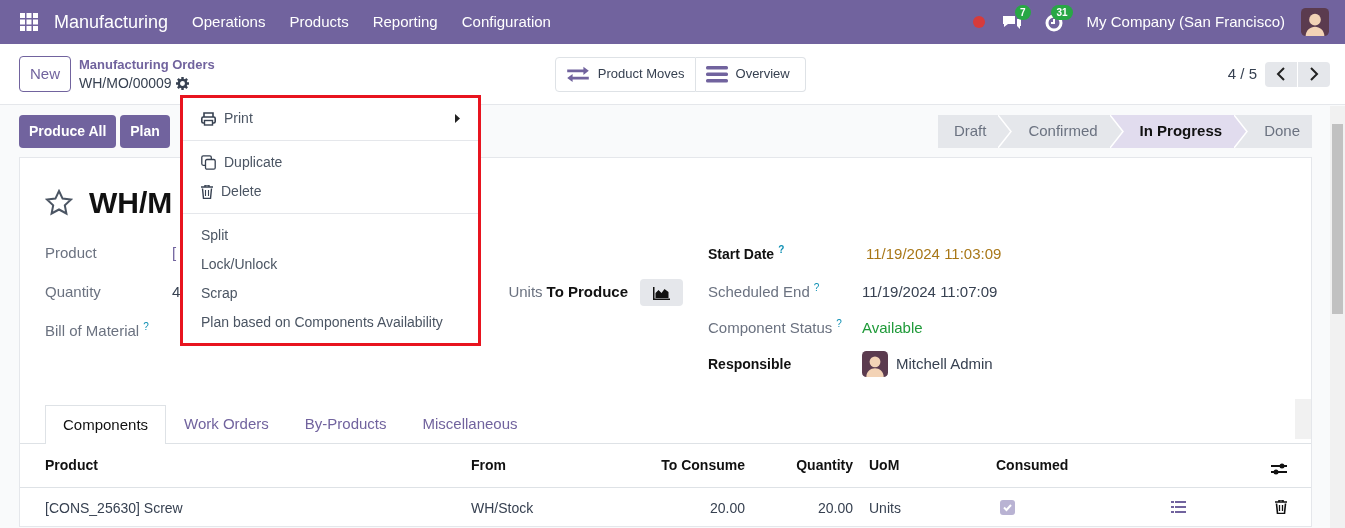 The height and width of the screenshot is (528, 1345). I want to click on field-label: Product, so click(71, 253).